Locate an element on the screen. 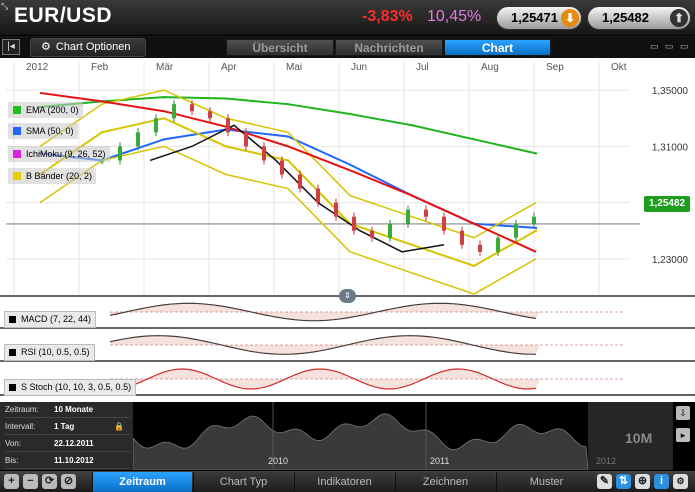 Image resolution: width=695 pixels, height=492 pixels. nav-year-2011: 2011 is located at coordinates (440, 461).